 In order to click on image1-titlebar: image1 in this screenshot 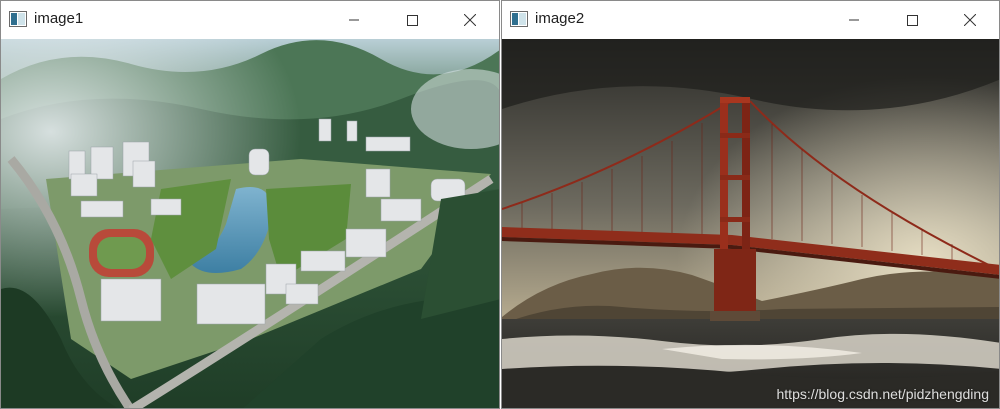, I will do `click(250, 20)`.